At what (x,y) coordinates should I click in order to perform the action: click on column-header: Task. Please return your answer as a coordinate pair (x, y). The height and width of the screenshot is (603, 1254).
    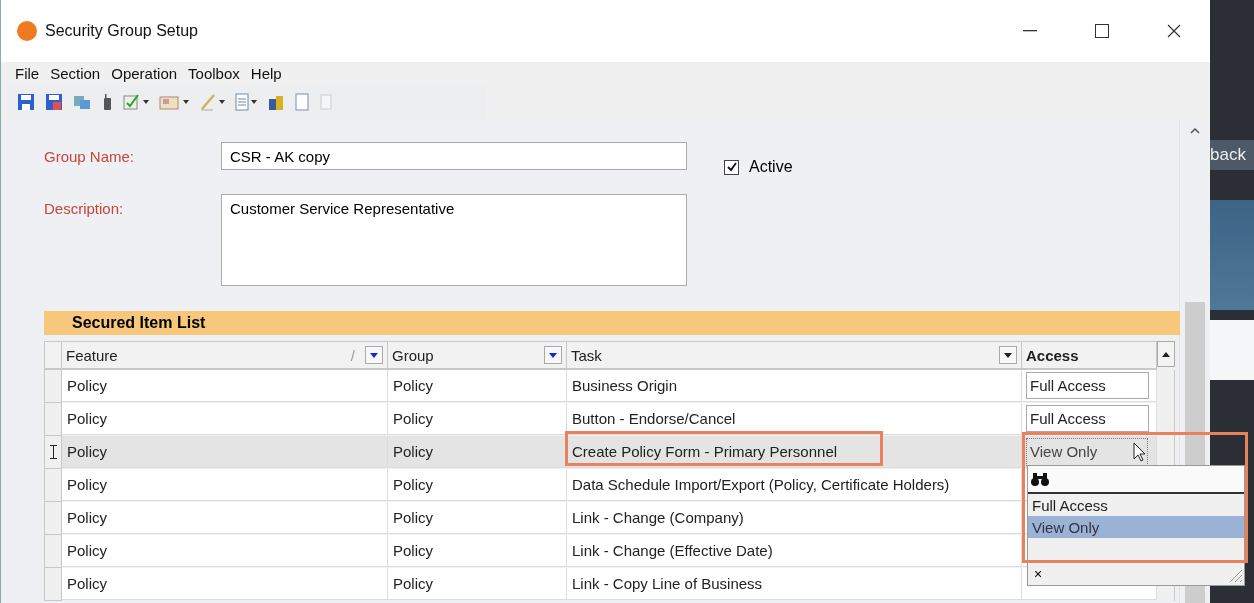
    Looking at the image, I should click on (794, 355).